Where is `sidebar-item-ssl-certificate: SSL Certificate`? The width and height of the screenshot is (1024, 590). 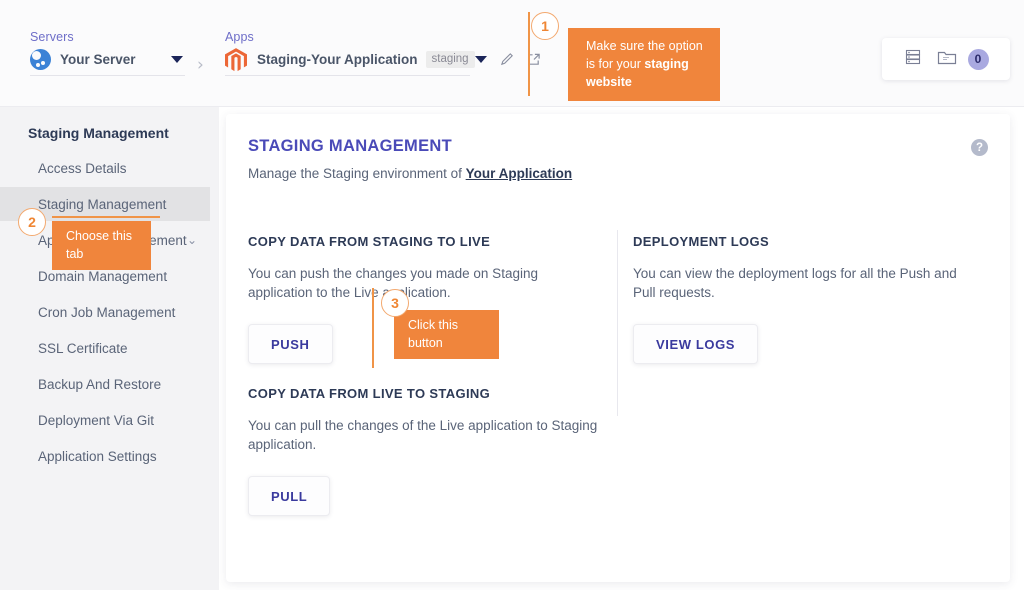 sidebar-item-ssl-certificate: SSL Certificate is located at coordinates (109, 348).